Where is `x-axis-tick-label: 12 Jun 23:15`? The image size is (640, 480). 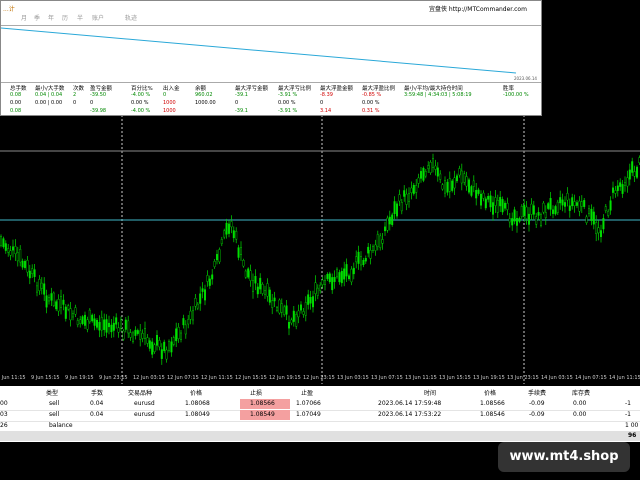 x-axis-tick-label: 12 Jun 23:15 is located at coordinates (319, 378).